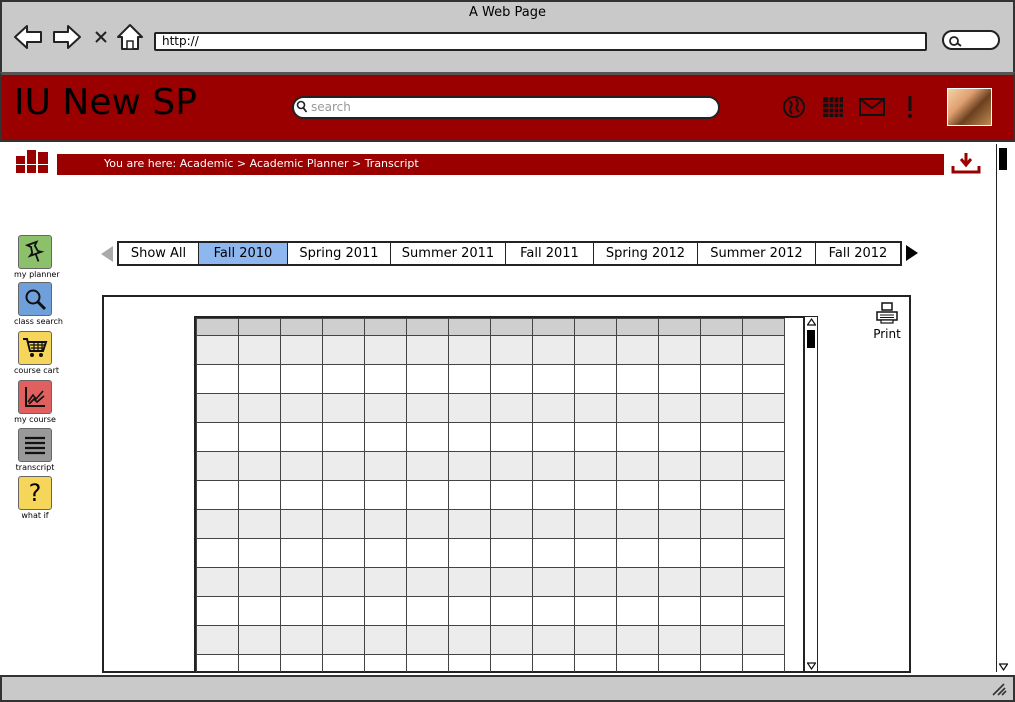 The width and height of the screenshot is (1015, 702). I want to click on tab-fall-2011: Fall 2011, so click(550, 253).